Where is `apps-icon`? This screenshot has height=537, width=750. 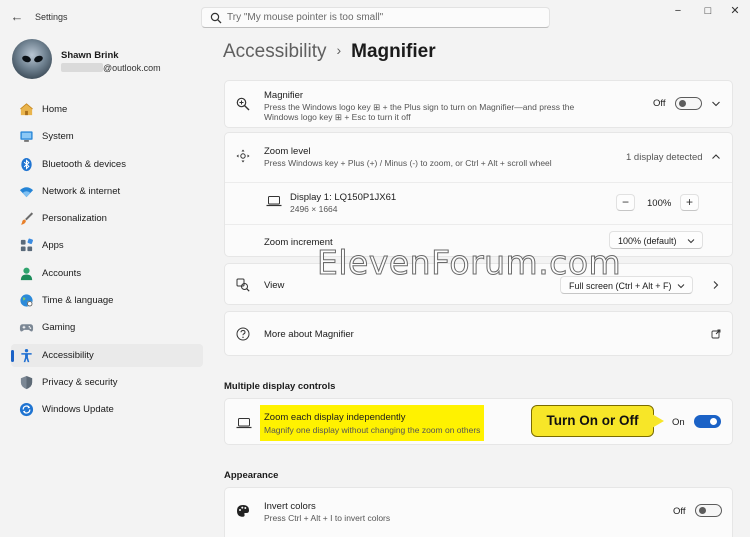 apps-icon is located at coordinates (26, 245).